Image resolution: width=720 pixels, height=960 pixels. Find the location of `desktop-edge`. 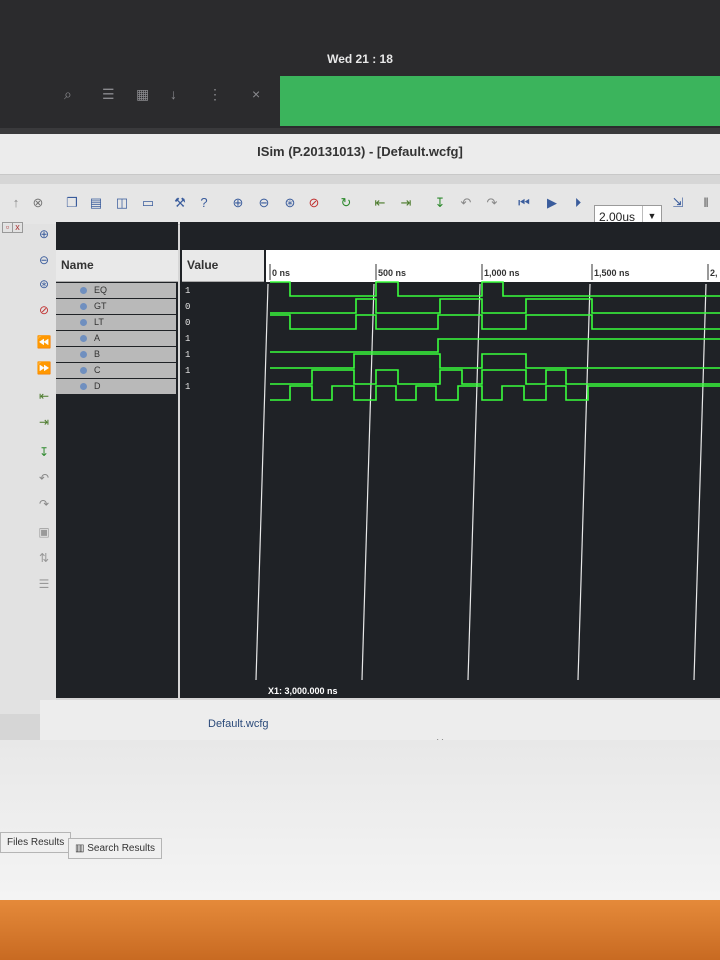

desktop-edge is located at coordinates (360, 930).